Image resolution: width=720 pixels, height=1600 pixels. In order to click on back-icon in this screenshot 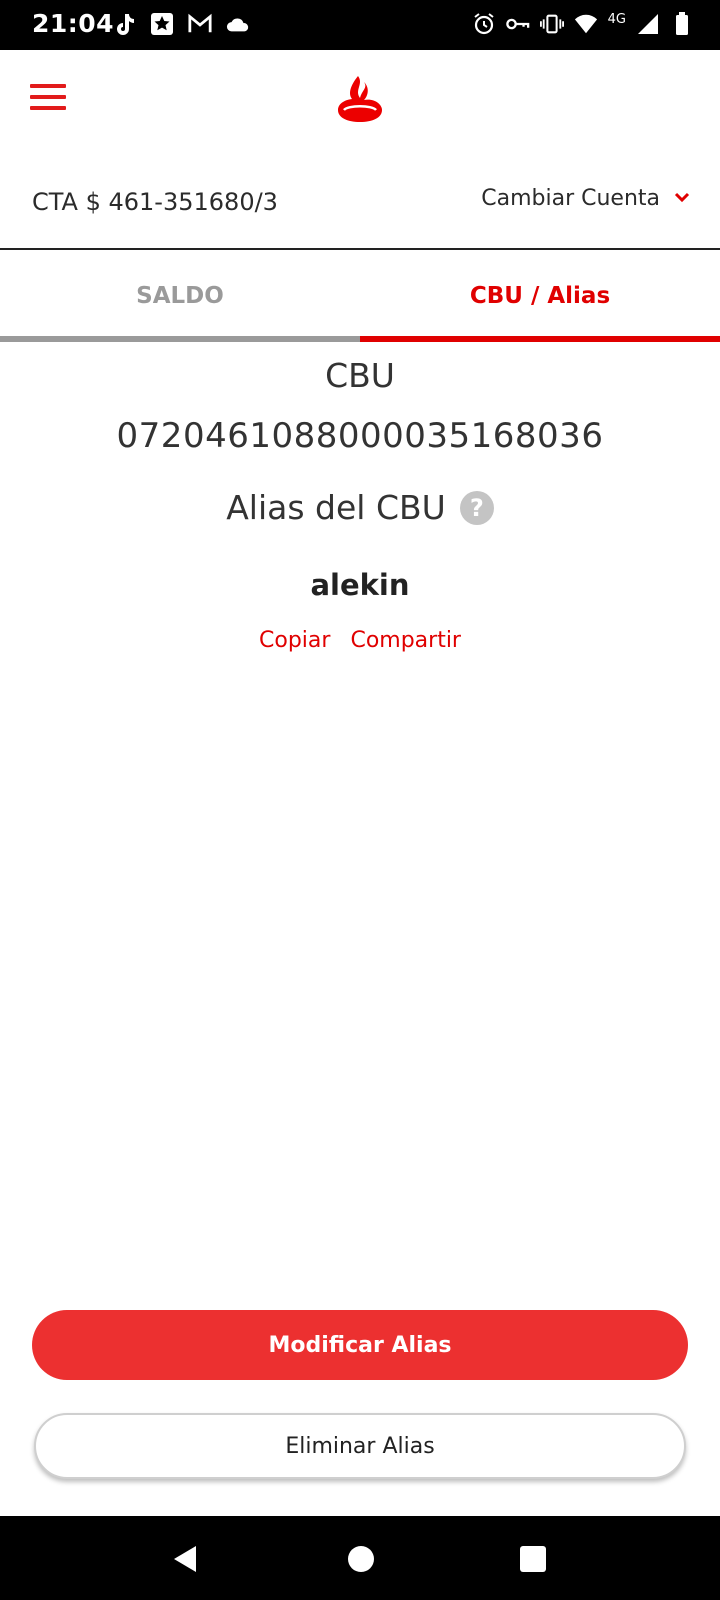, I will do `click(185, 1561)`.